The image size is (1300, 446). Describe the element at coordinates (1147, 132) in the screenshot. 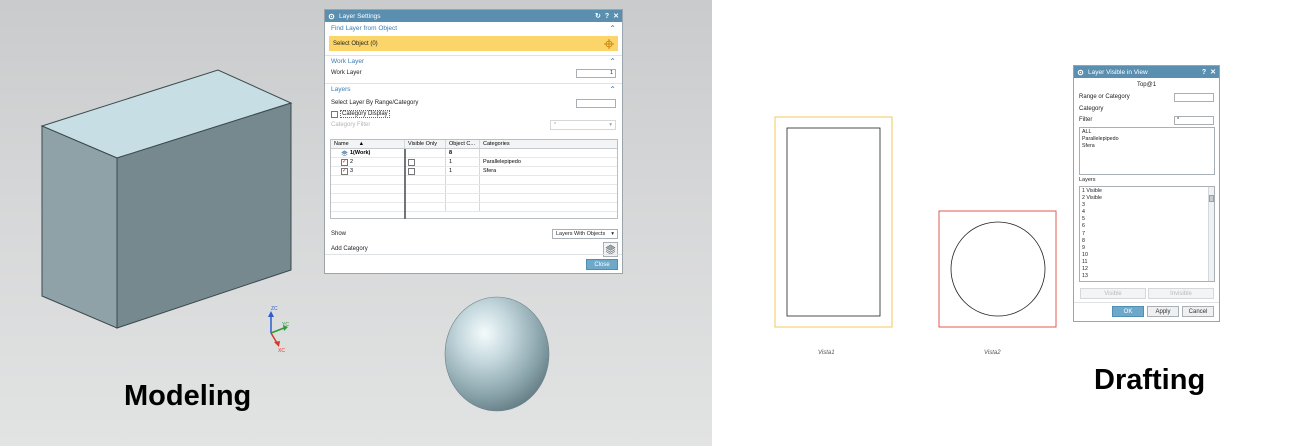

I see `list-item: ALL` at that location.